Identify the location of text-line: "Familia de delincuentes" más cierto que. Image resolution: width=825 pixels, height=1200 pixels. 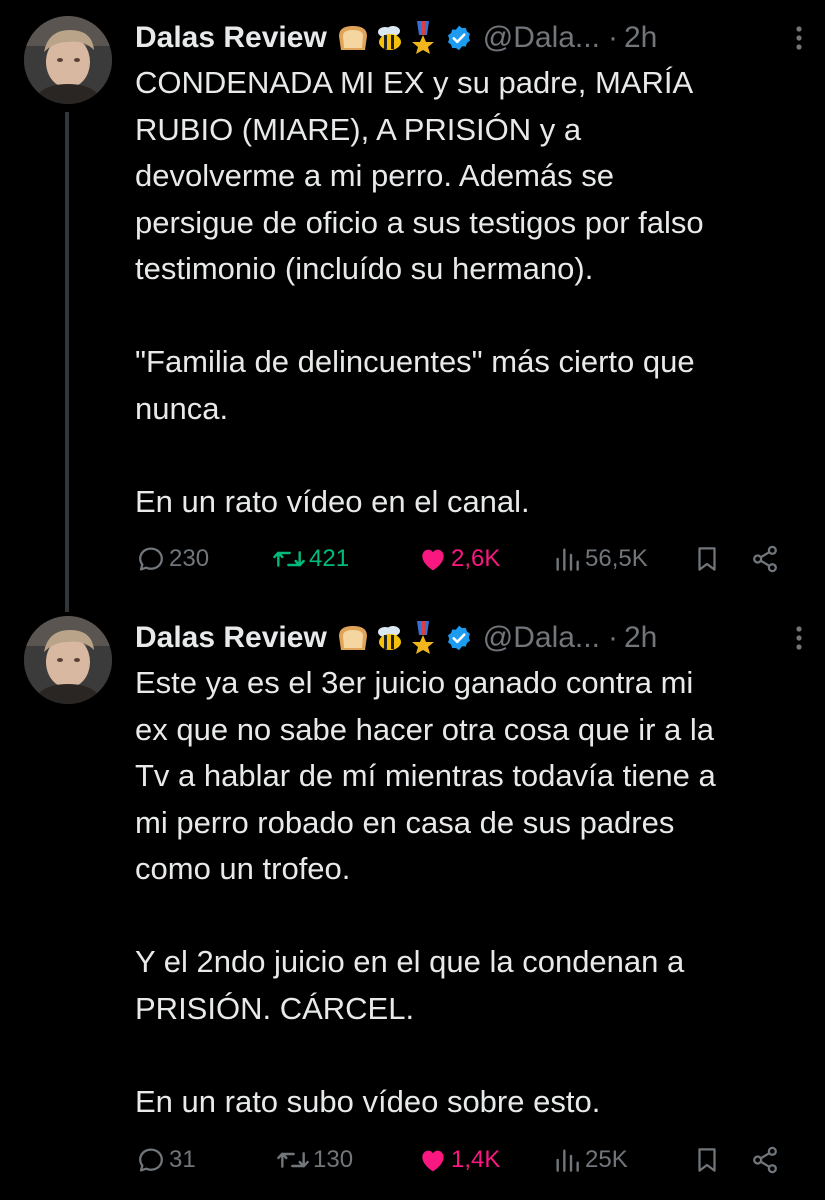
(415, 361).